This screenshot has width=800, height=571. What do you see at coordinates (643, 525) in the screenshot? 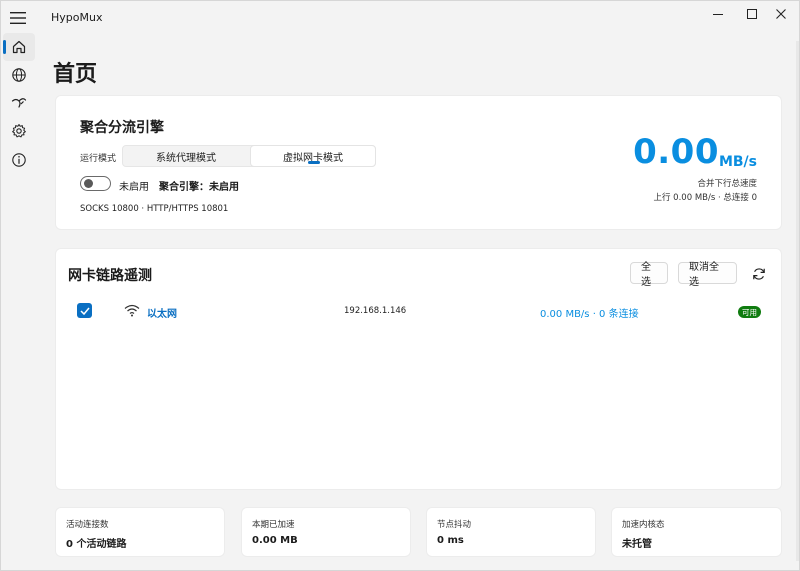
I see `stat-label: 加速内核态` at bounding box center [643, 525].